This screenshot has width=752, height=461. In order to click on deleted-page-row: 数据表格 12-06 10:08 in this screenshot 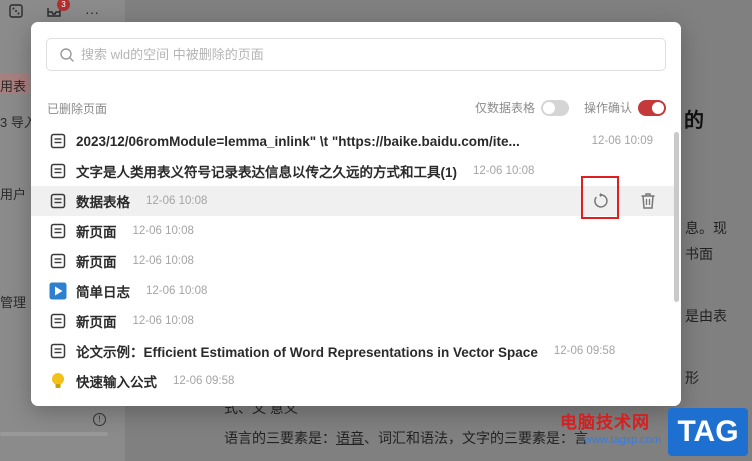, I will do `click(353, 201)`.